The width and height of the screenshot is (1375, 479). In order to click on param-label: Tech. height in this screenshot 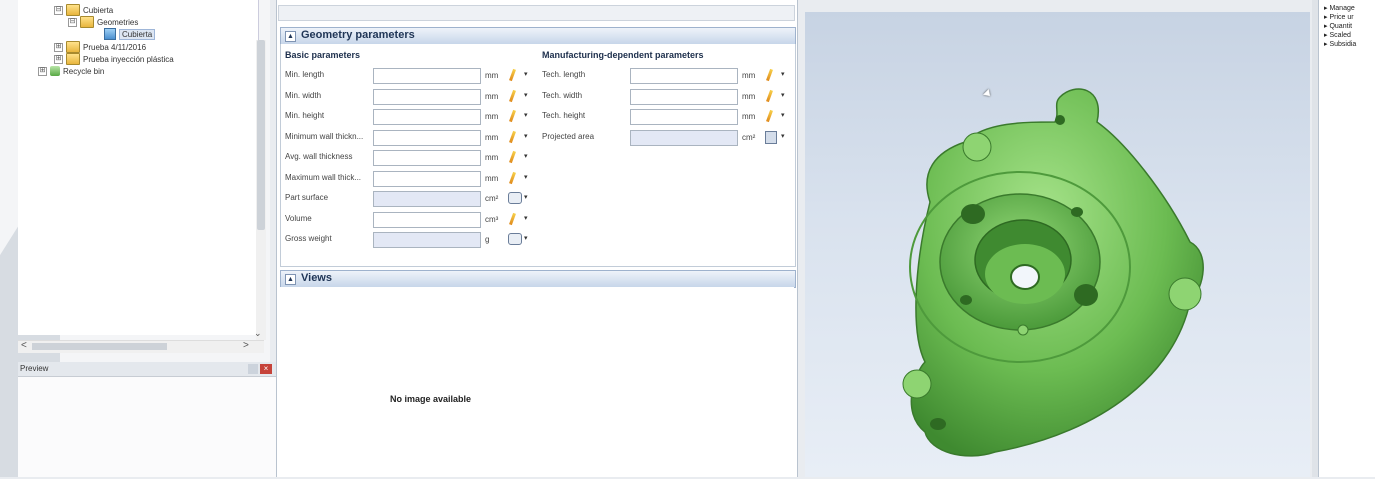, I will do `click(564, 115)`.